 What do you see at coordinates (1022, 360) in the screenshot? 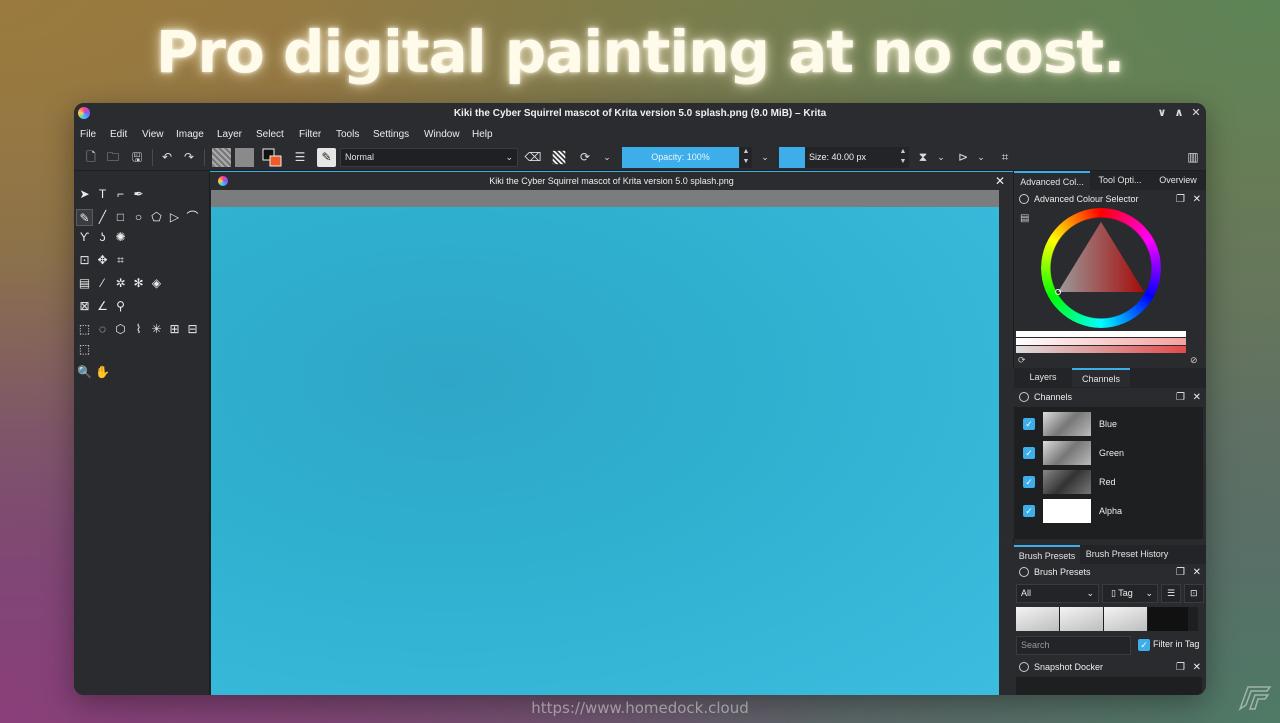
I see `refresh-icon: ⟳` at bounding box center [1022, 360].